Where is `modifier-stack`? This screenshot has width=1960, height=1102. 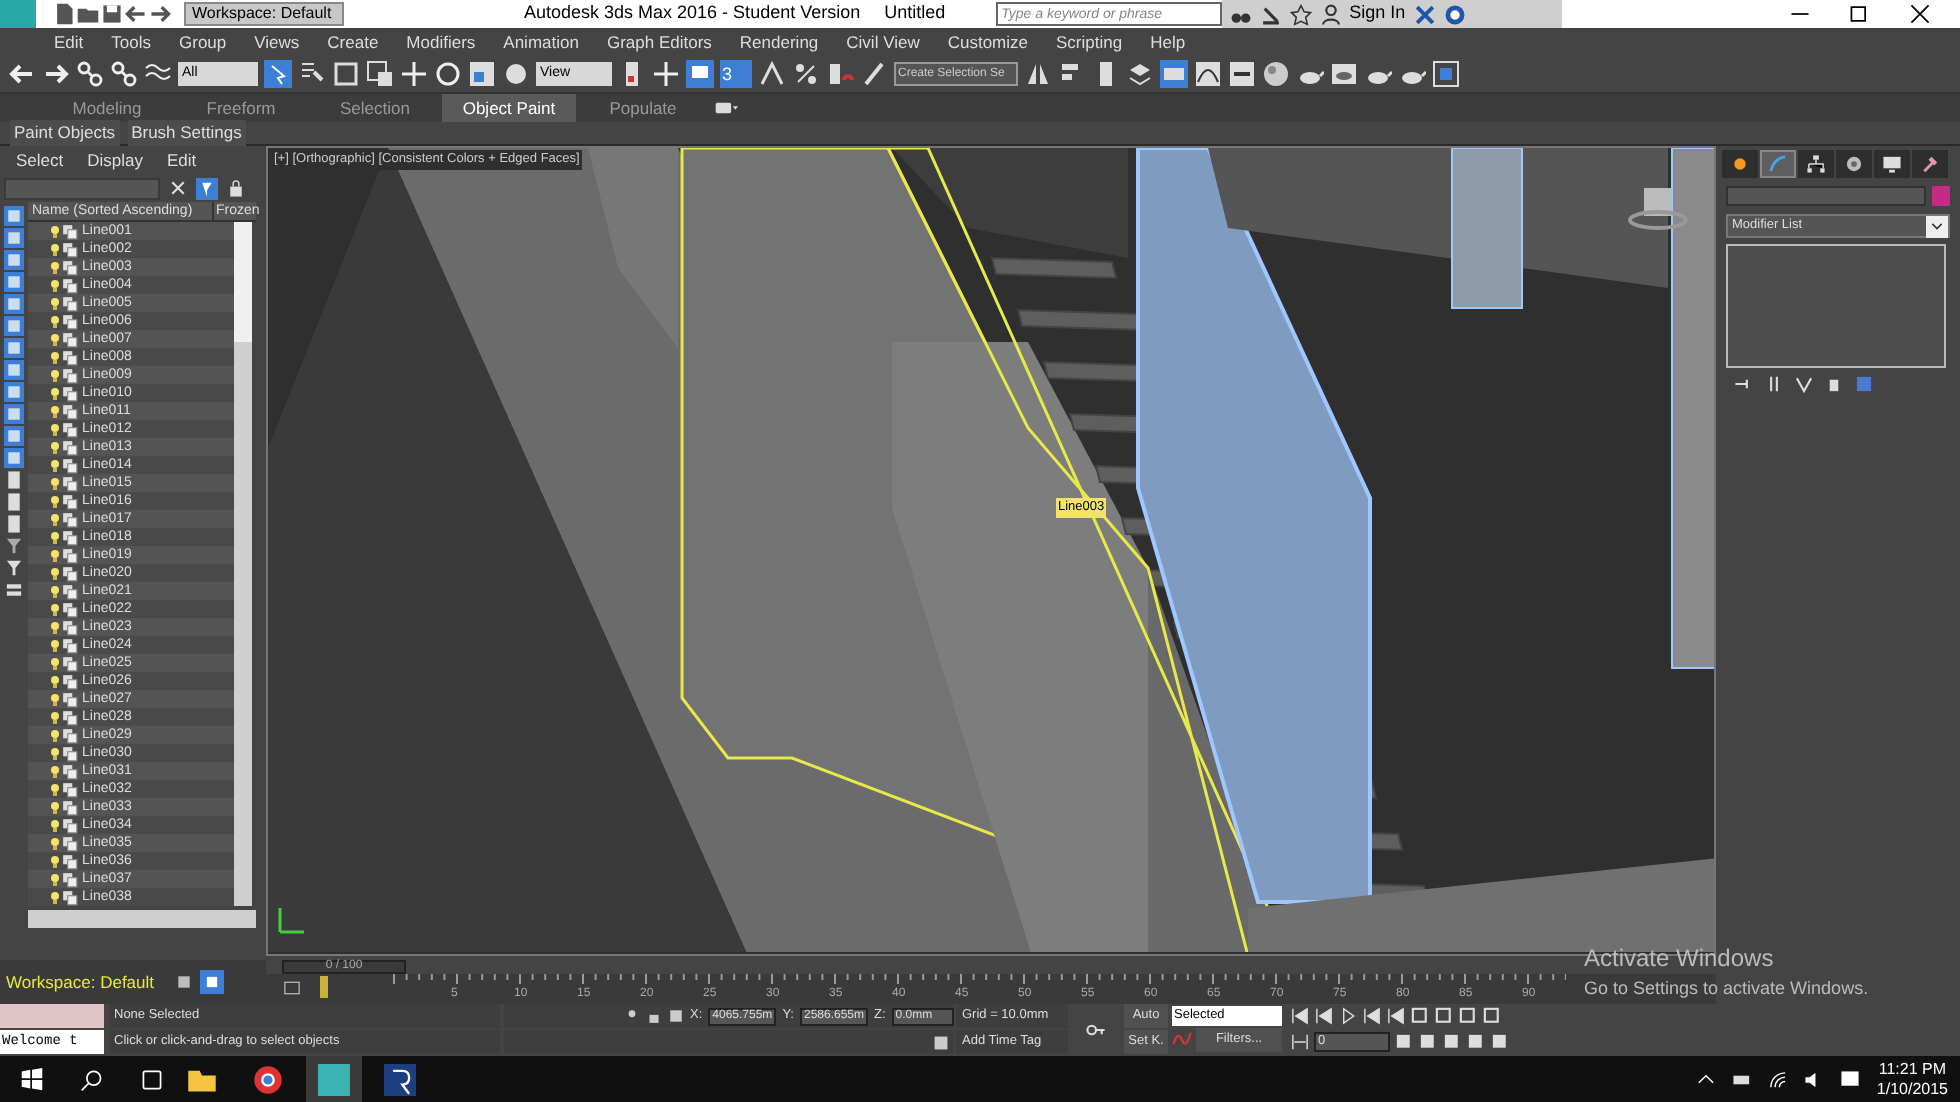 modifier-stack is located at coordinates (1836, 306).